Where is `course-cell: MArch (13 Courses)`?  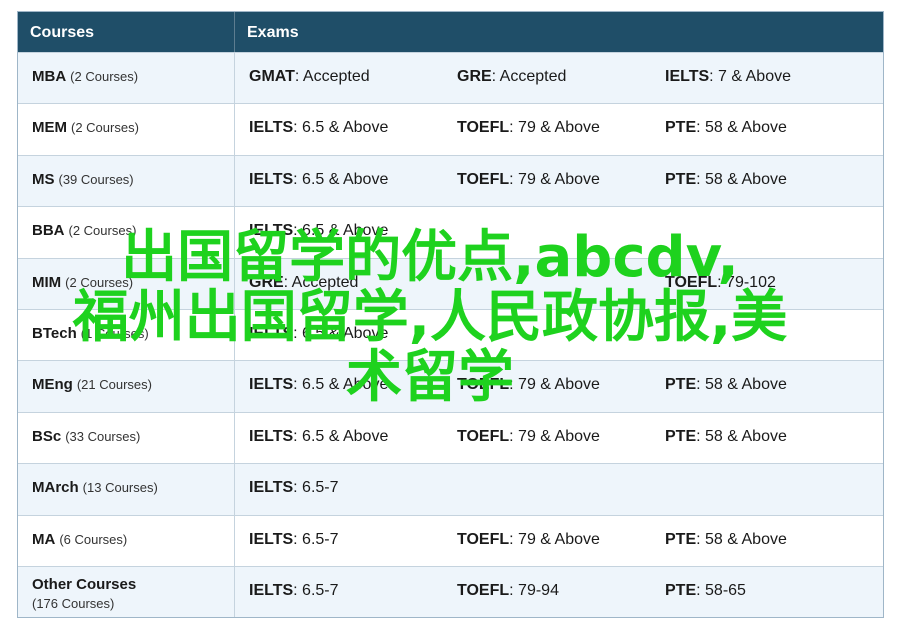
course-cell: MArch (13 Courses) is located at coordinates (126, 489).